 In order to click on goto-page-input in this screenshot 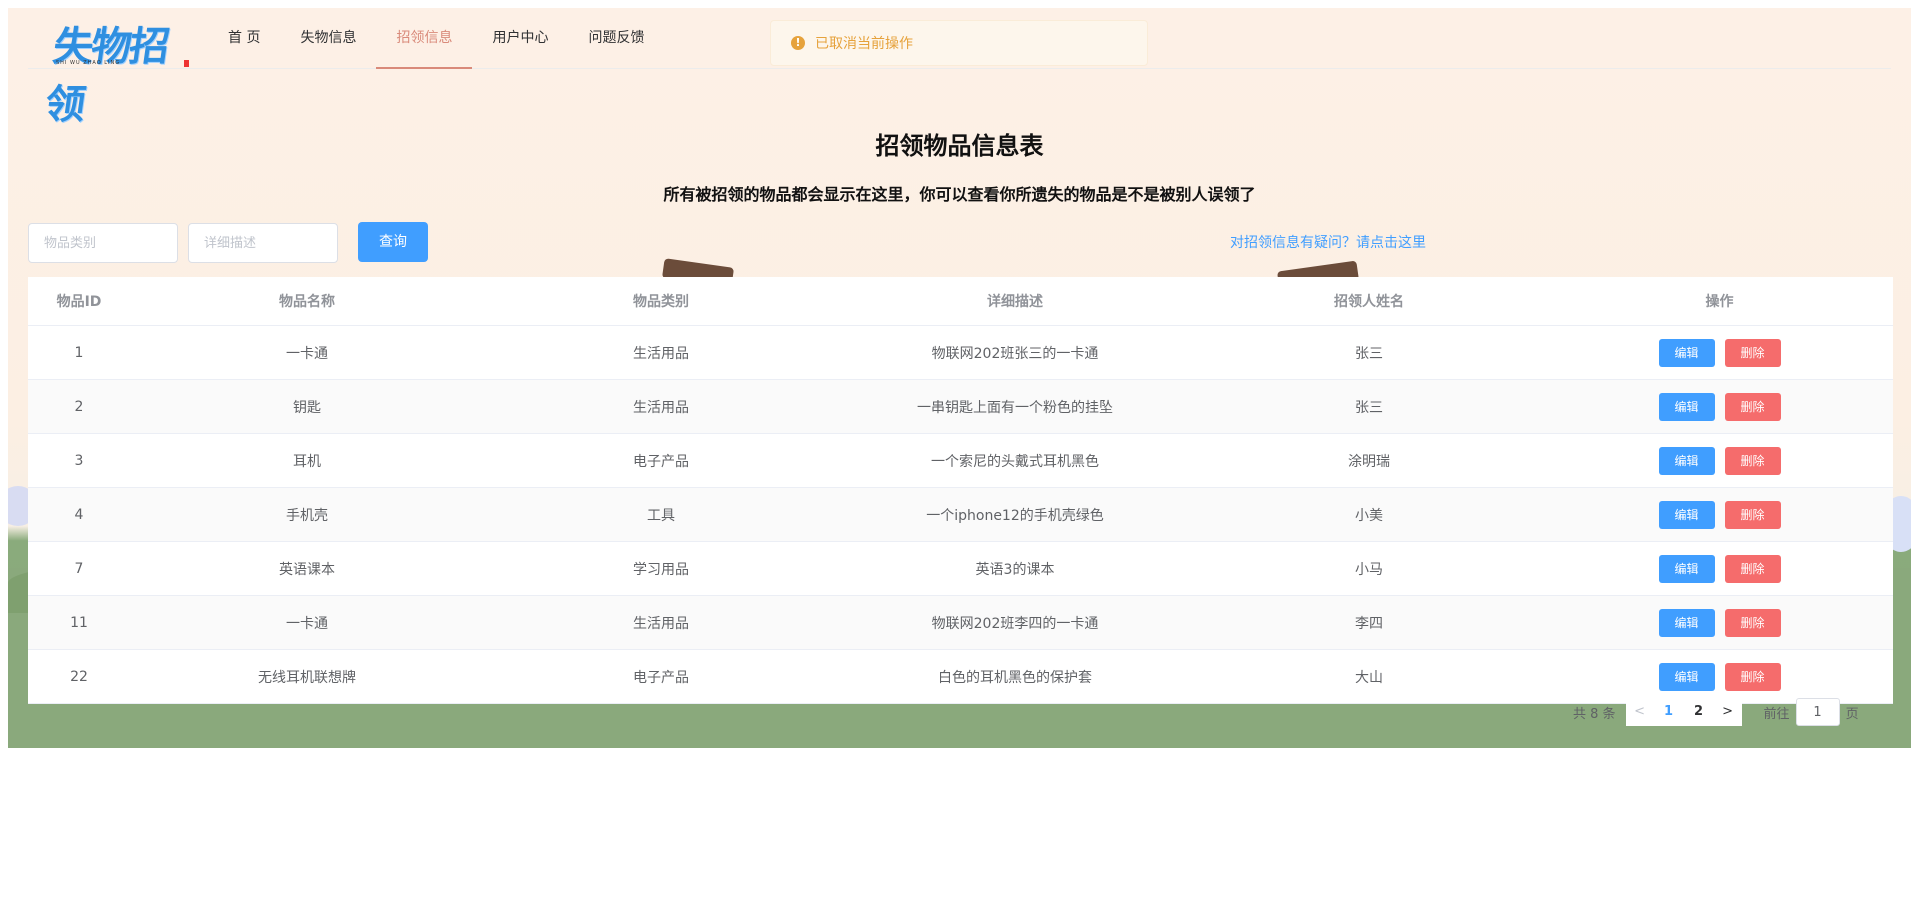, I will do `click(1817, 712)`.